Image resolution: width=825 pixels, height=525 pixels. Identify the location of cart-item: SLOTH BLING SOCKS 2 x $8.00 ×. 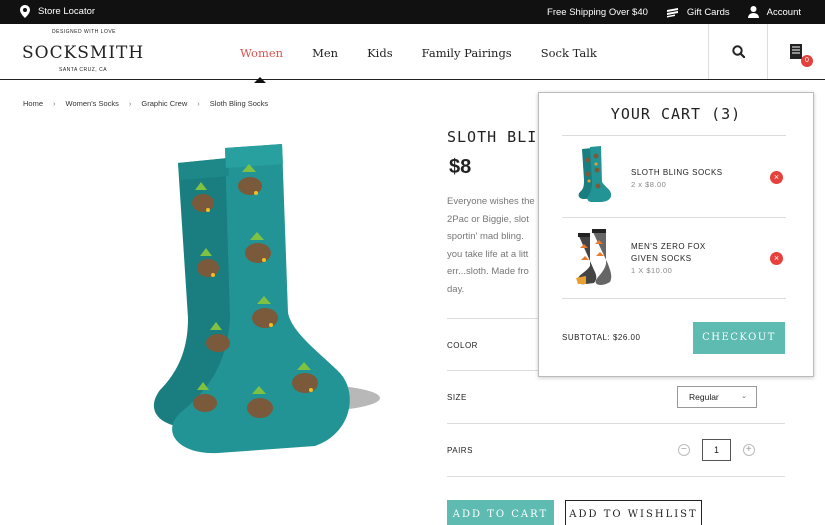
(674, 176).